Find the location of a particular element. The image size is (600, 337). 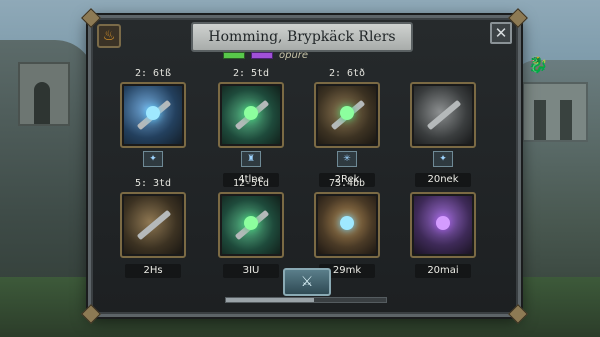

progress-fill is located at coordinates (270, 300).